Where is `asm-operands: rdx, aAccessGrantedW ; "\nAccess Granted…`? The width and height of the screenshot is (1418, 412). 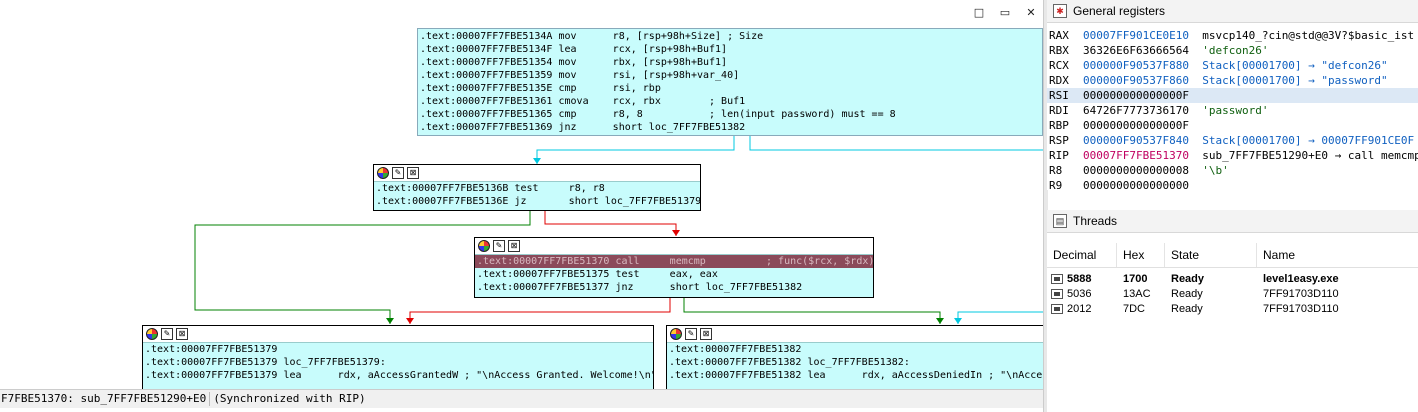
asm-operands: rdx, aAccessGrantedW ; "\nAccess Granted… is located at coordinates (492, 375).